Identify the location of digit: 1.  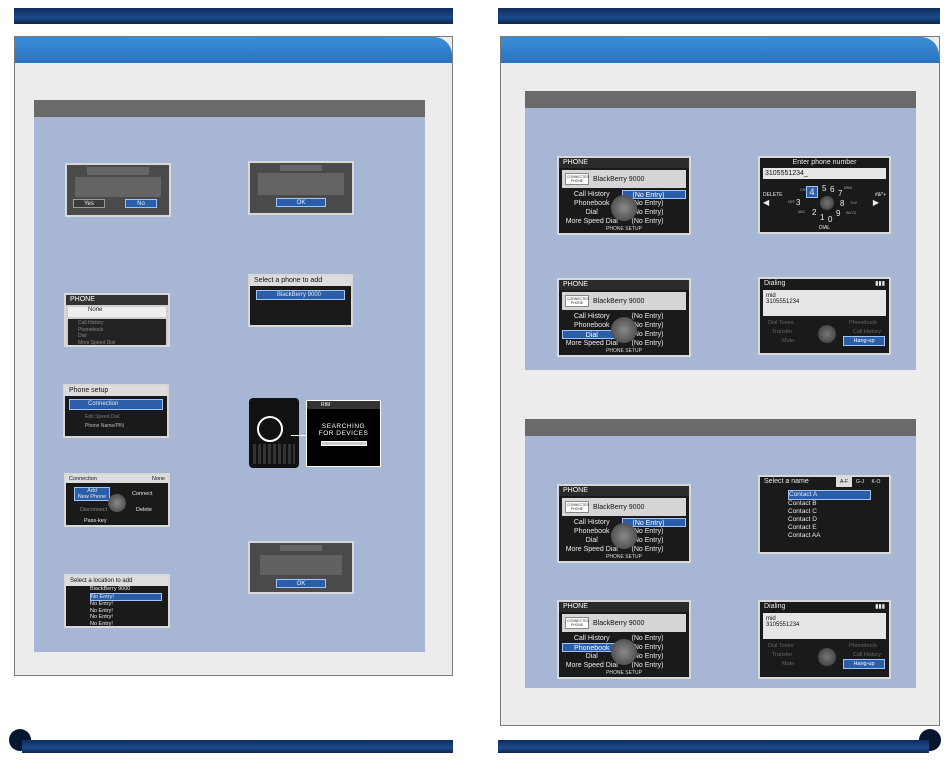
(822, 217).